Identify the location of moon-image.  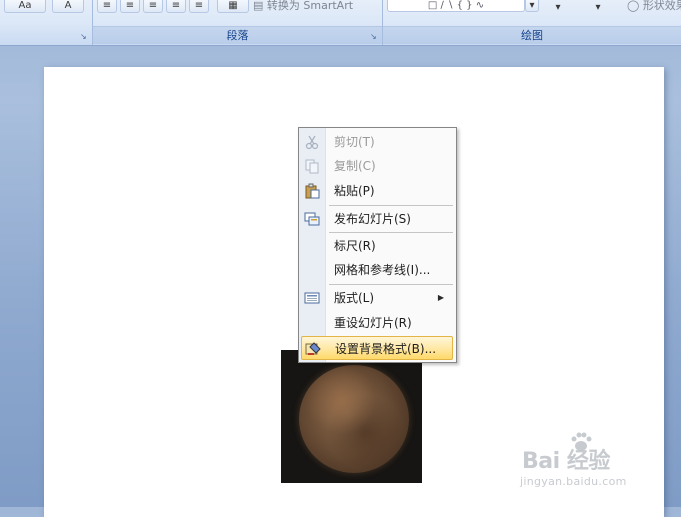
(351, 416).